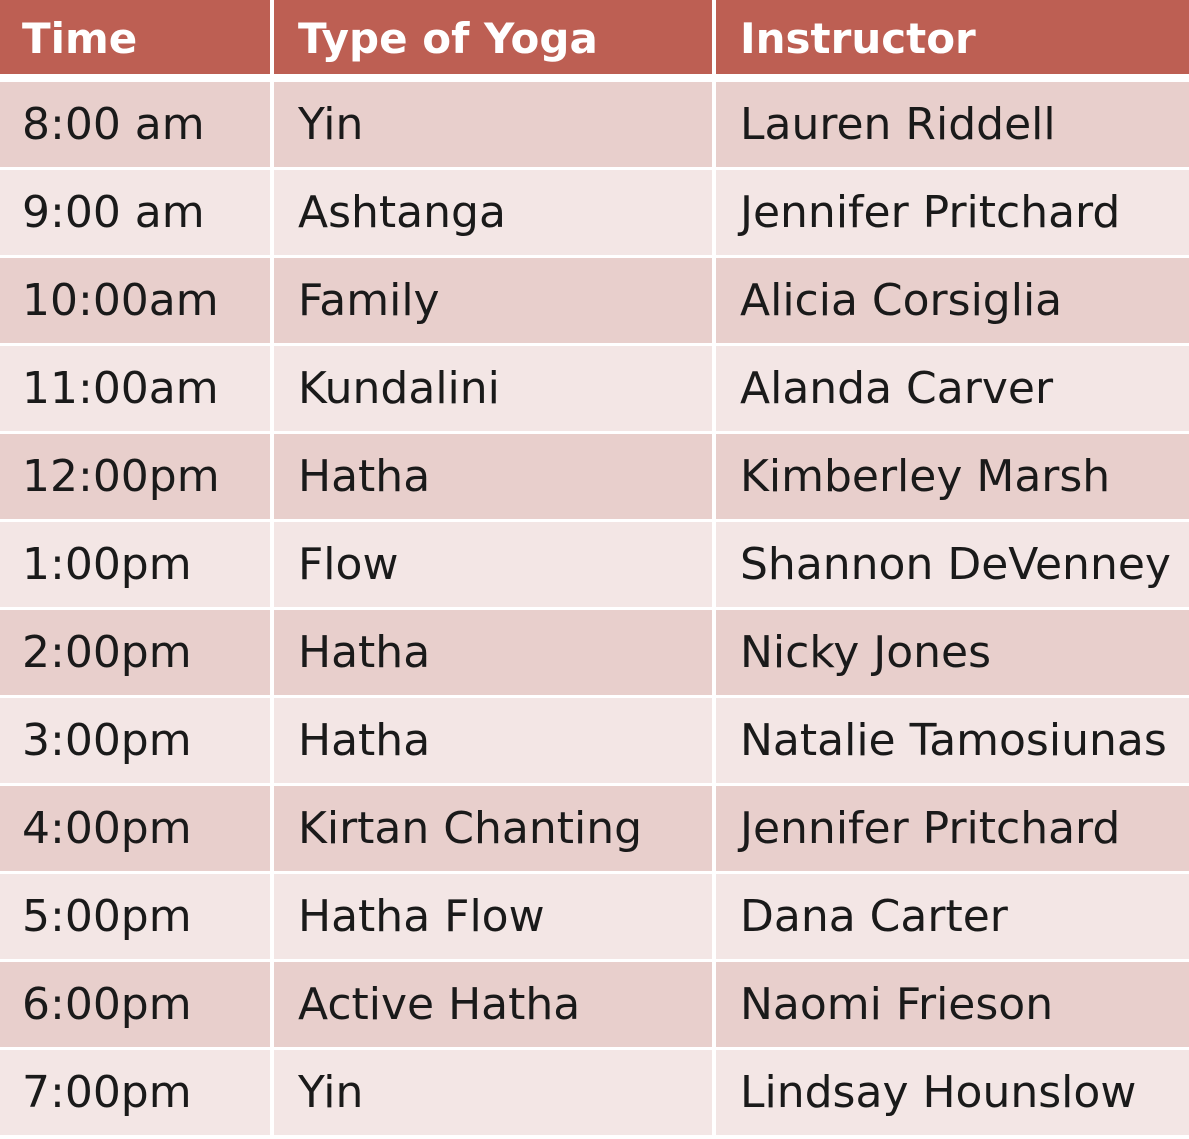  What do you see at coordinates (952, 126) in the screenshot?
I see `table-cell-instructor: Lauren Riddell` at bounding box center [952, 126].